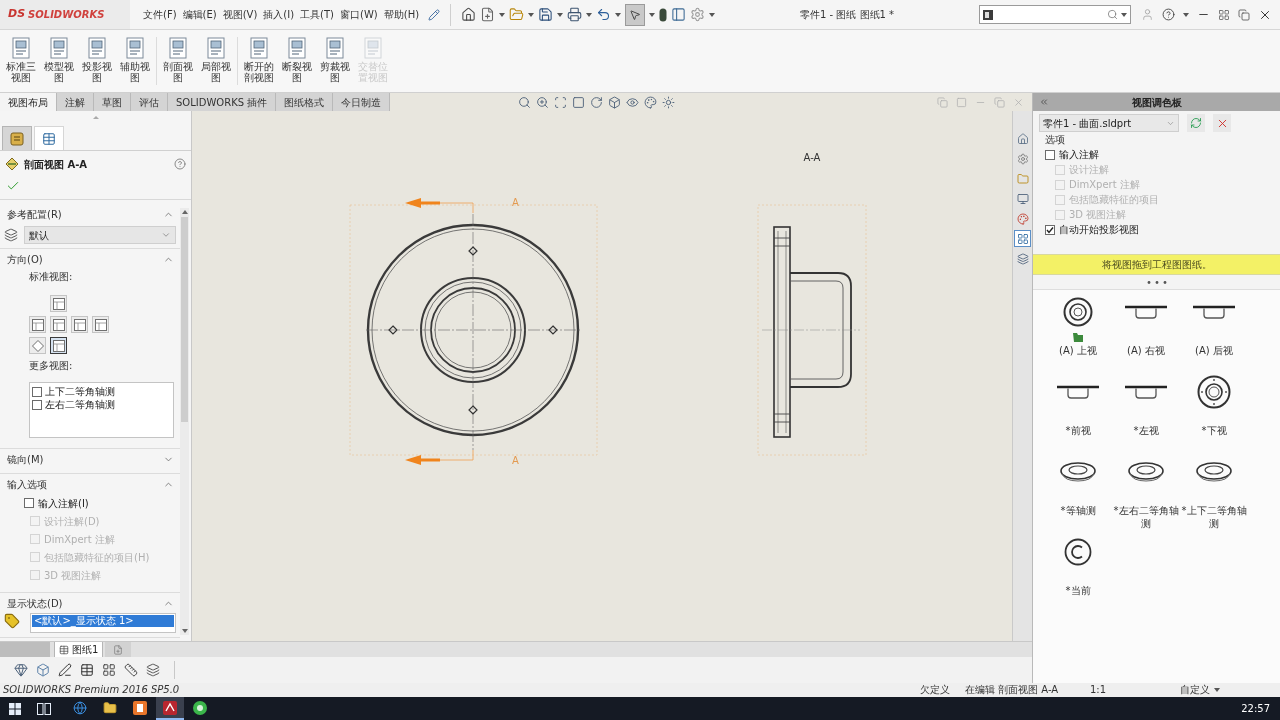 The width and height of the screenshot is (1280, 720). What do you see at coordinates (59, 60) in the screenshot?
I see `ribbon-button: 模型视图` at bounding box center [59, 60].